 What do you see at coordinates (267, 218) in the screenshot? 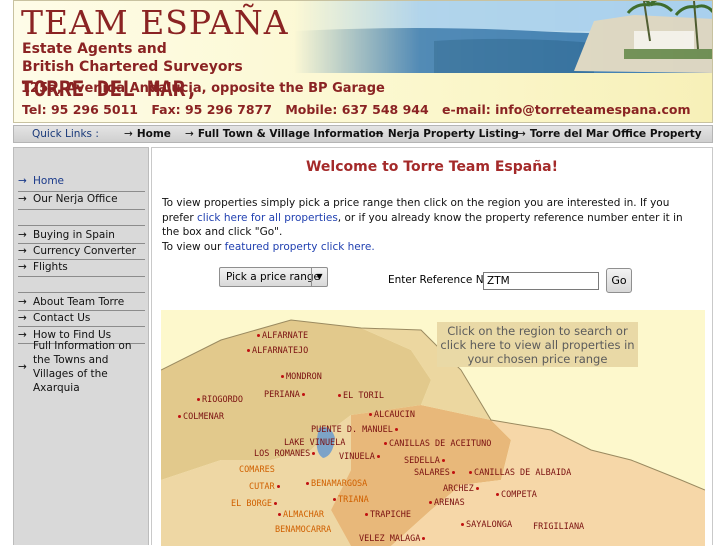
I see `all-properties-link: click here for all properties` at bounding box center [267, 218].